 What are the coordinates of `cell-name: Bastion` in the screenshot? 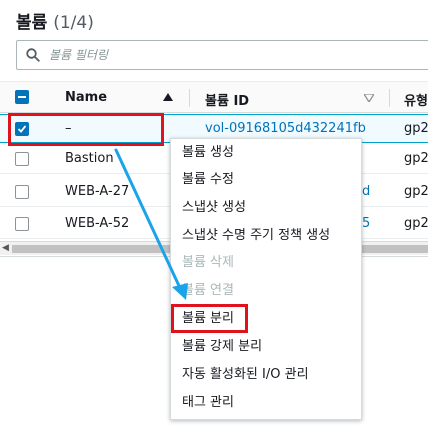 It's located at (89, 158).